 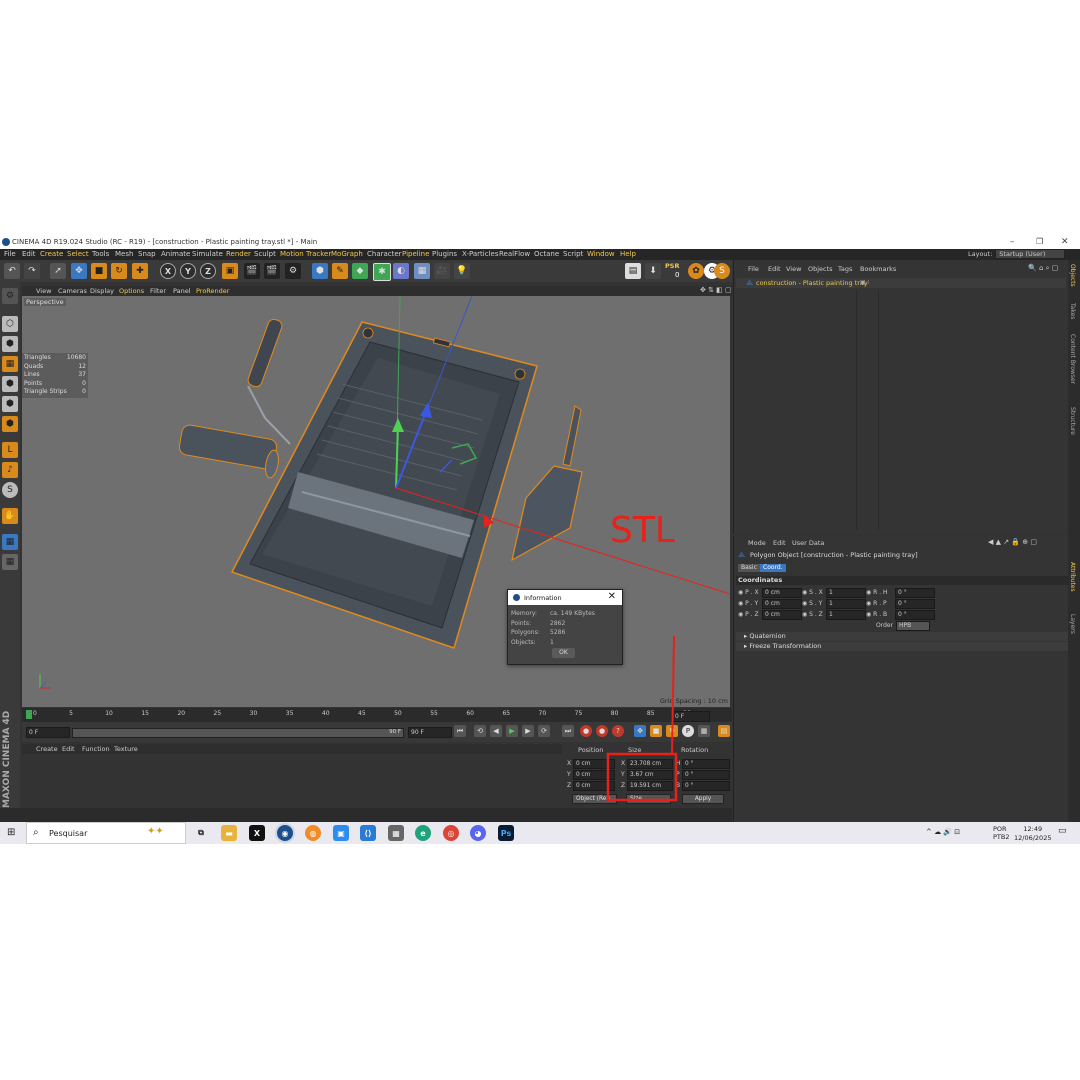 What do you see at coordinates (10, 404) in the screenshot?
I see `edges-mode-icon: ⬢` at bounding box center [10, 404].